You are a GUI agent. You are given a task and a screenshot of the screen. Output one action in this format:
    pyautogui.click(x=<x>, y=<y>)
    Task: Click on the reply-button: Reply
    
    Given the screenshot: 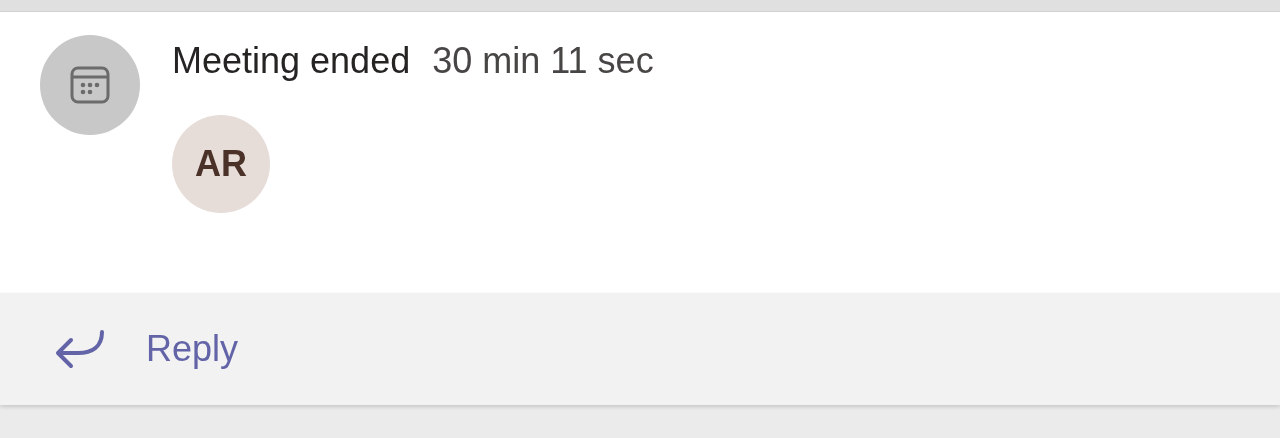 What is the action you would take?
    pyautogui.click(x=146, y=349)
    